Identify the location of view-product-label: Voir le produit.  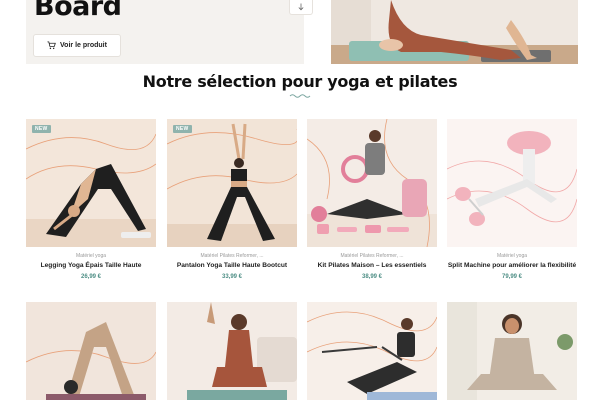
(83, 45).